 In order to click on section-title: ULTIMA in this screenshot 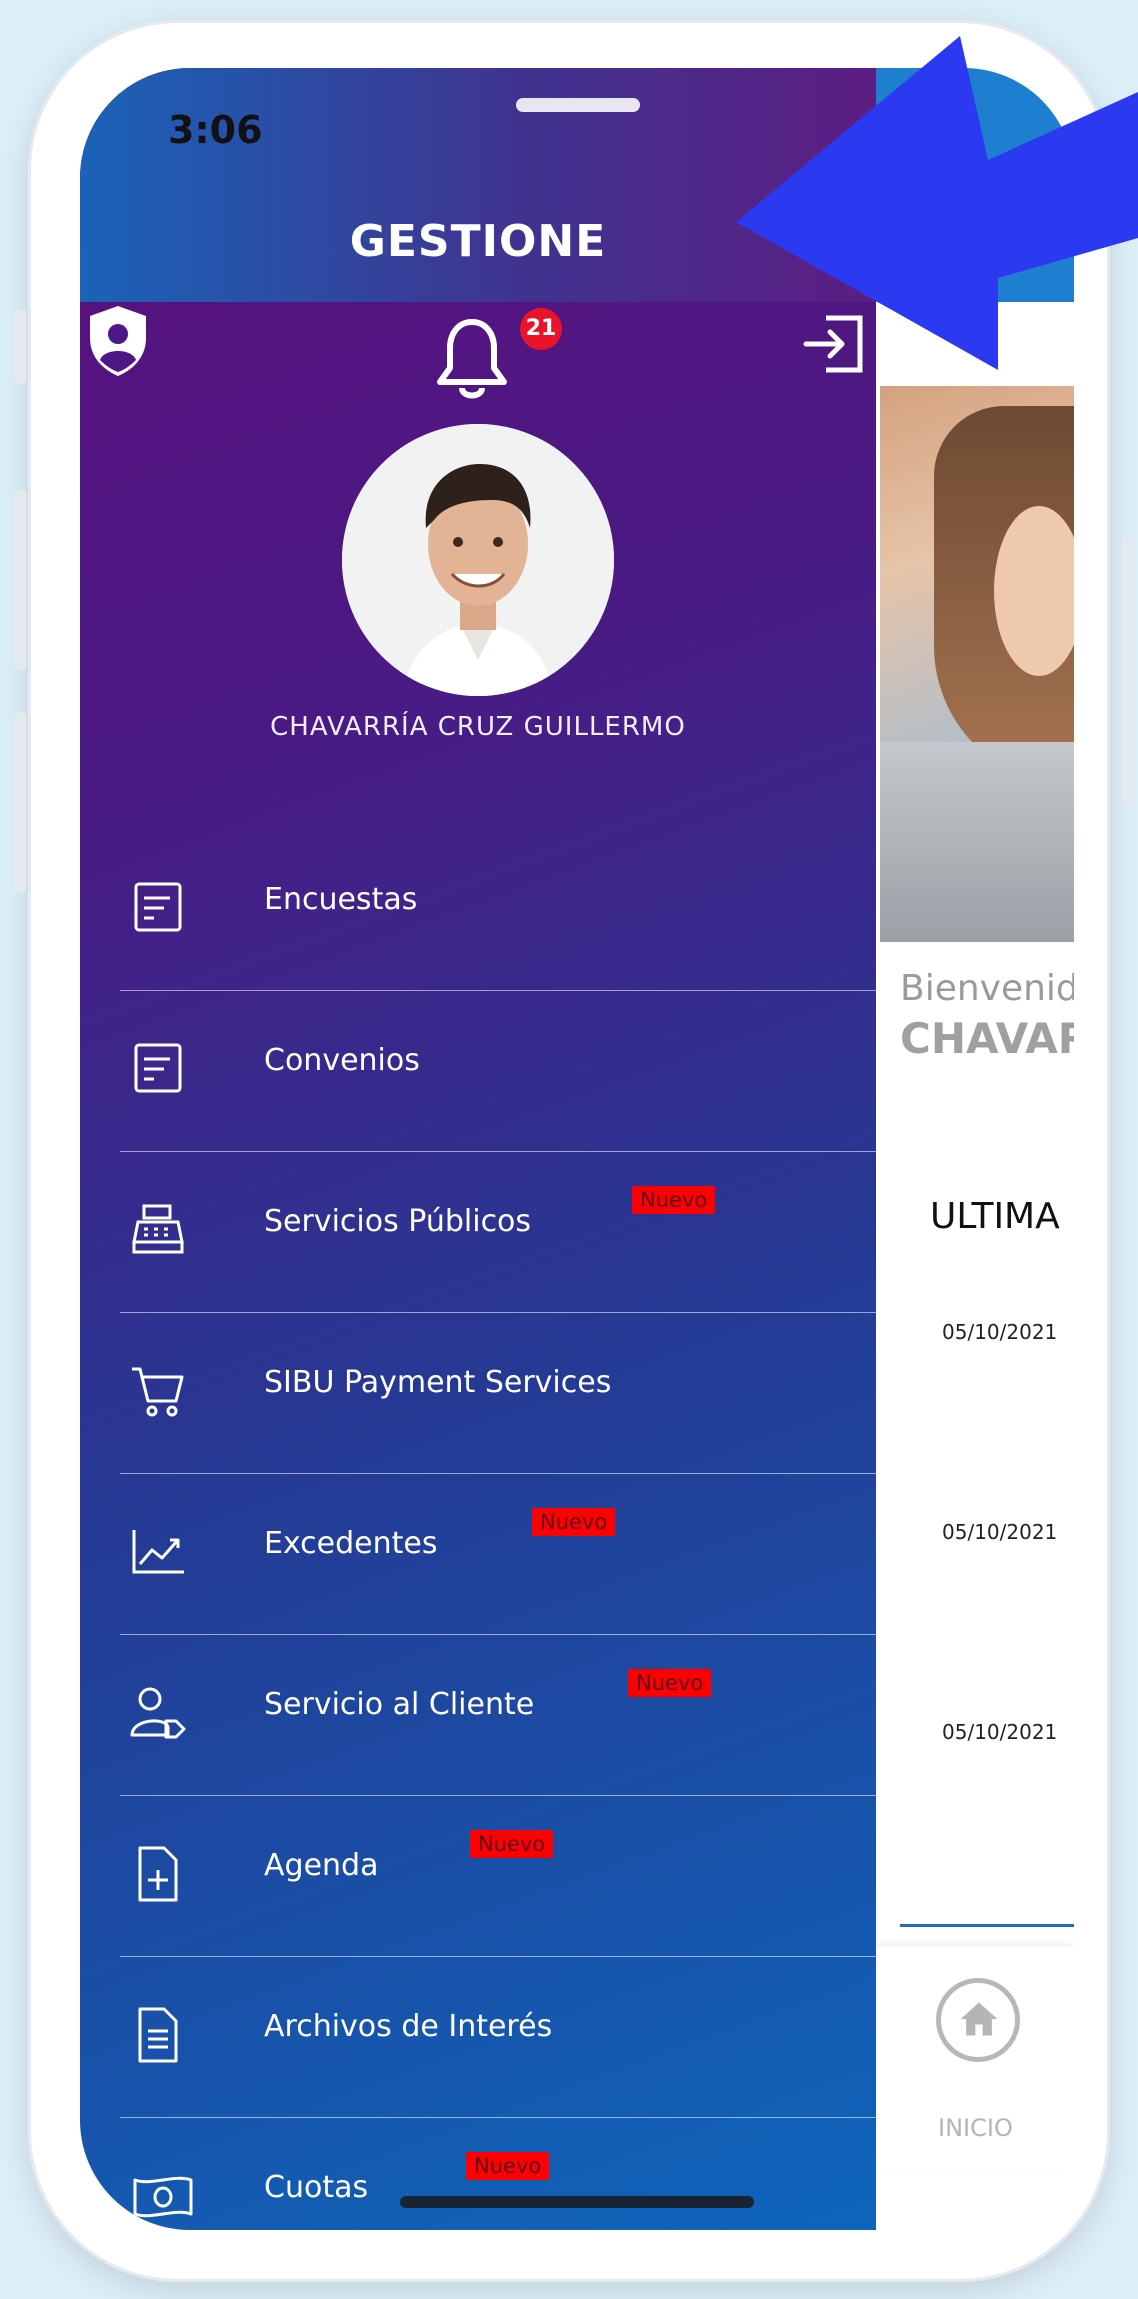, I will do `click(995, 1216)`.